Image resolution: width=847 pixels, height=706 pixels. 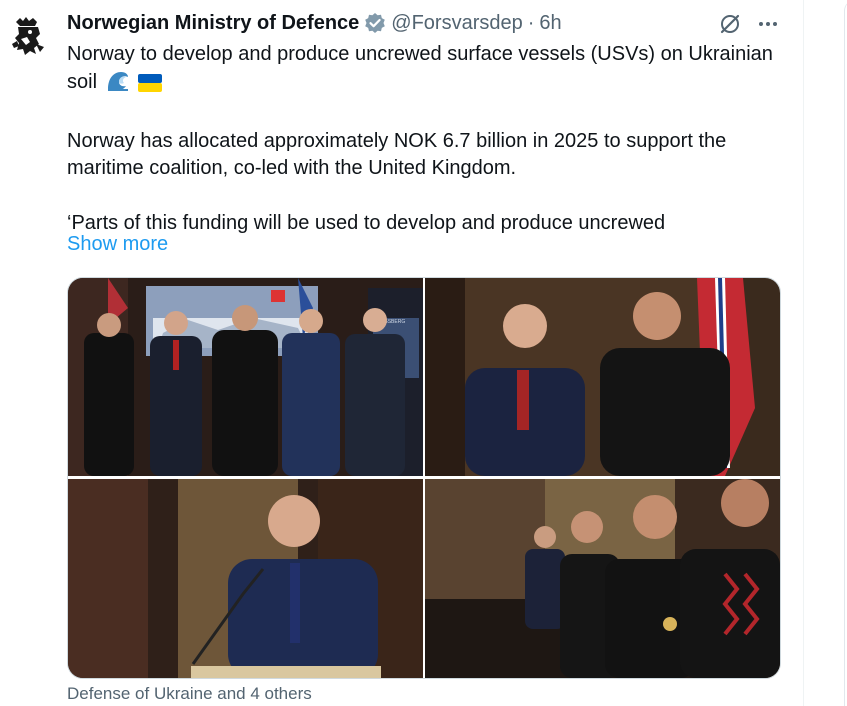 What do you see at coordinates (375, 23) in the screenshot?
I see `verified-badge-icon` at bounding box center [375, 23].